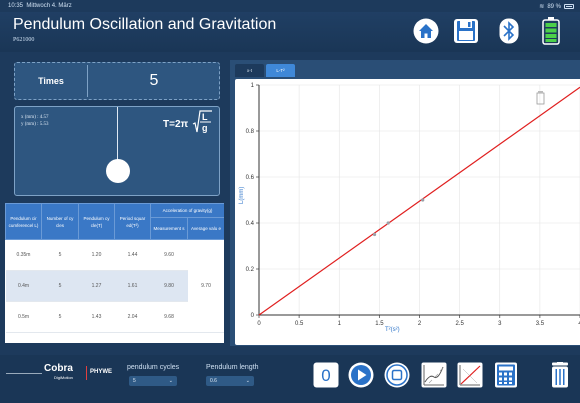 This screenshot has height=403, width=580. Describe the element at coordinates (96, 221) in the screenshot. I see `header-period: Pendulum cy cle(T)` at that location.